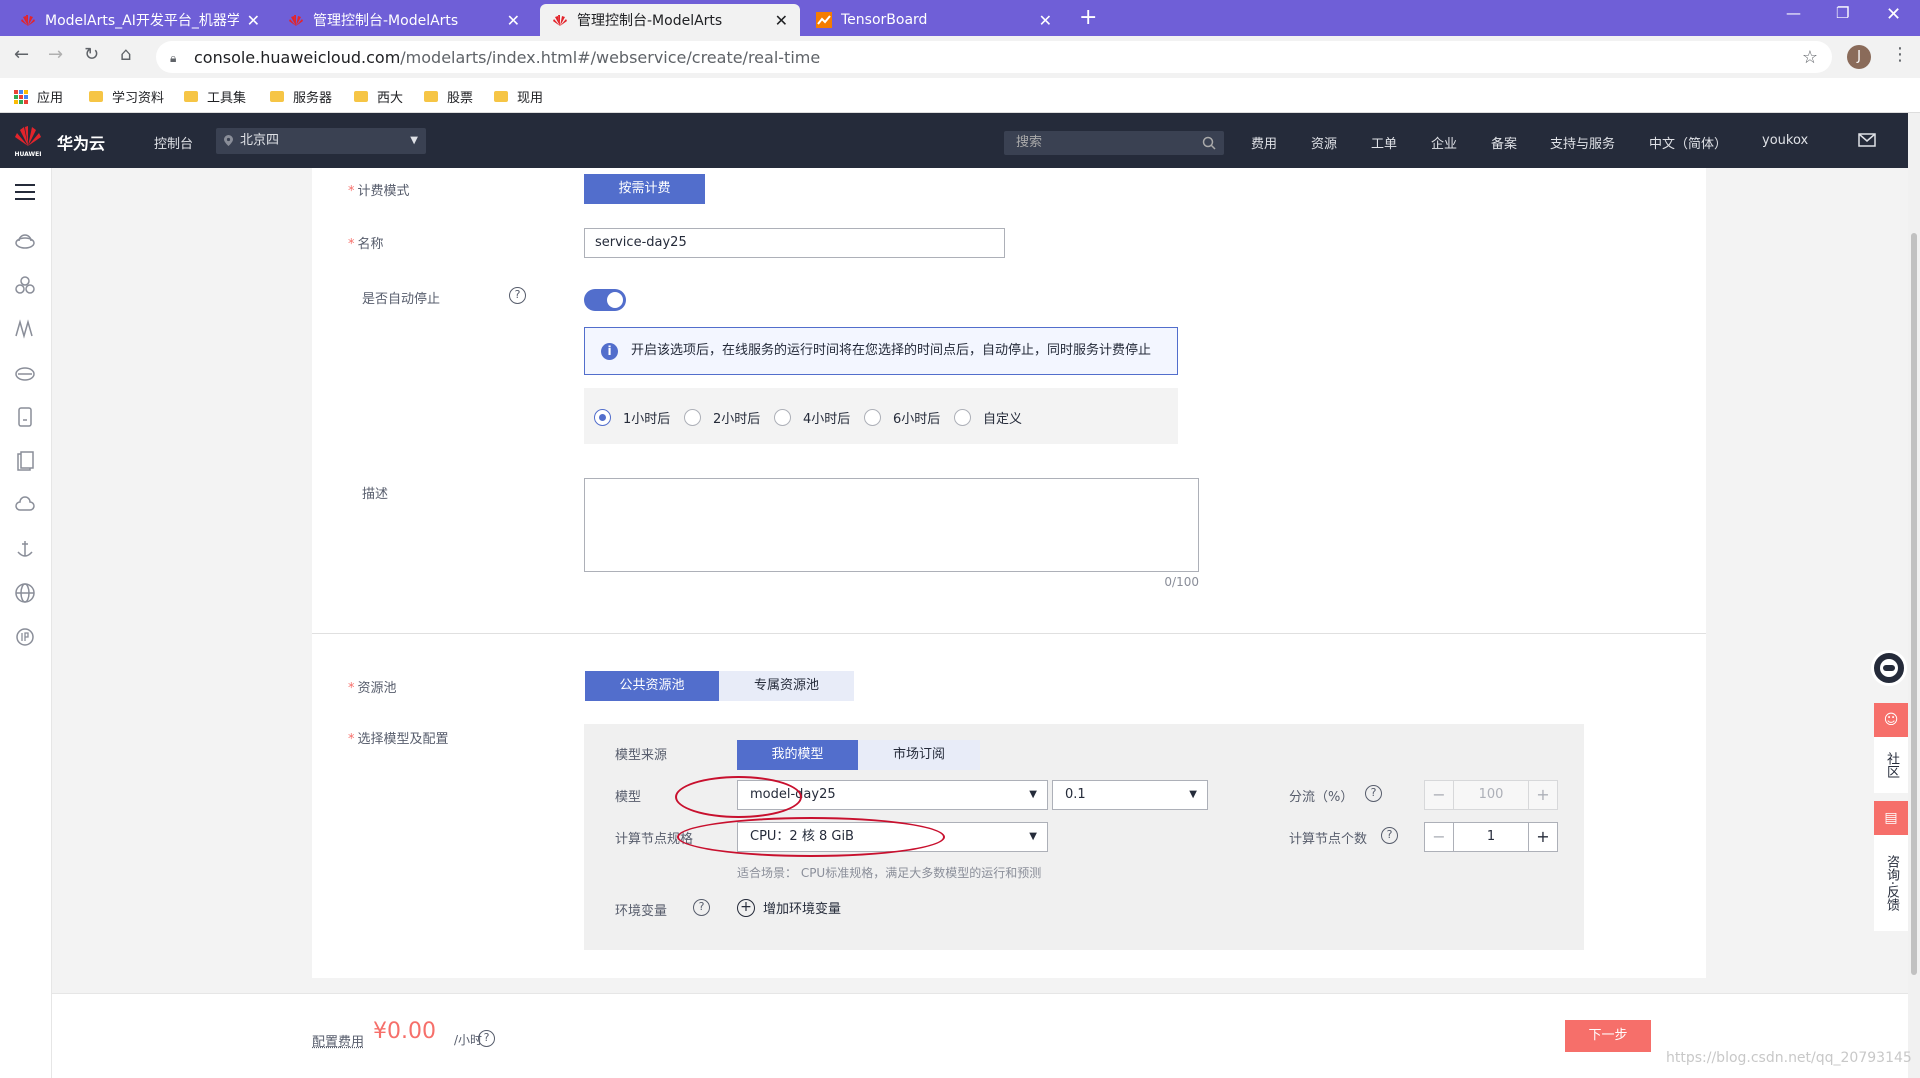 This screenshot has width=1920, height=1078. I want to click on bookmark-folder: 服务器, so click(301, 96).